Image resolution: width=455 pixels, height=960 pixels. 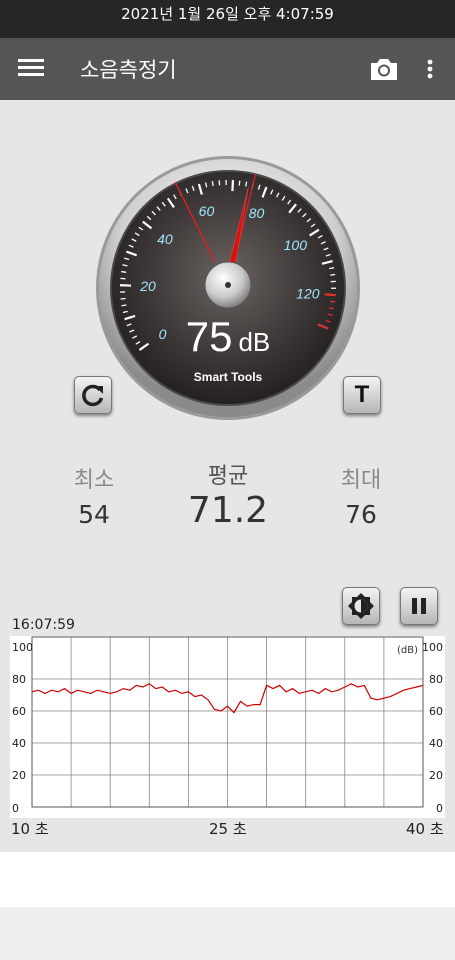 I want to click on hamburger-menu-icon, so click(x=31, y=69).